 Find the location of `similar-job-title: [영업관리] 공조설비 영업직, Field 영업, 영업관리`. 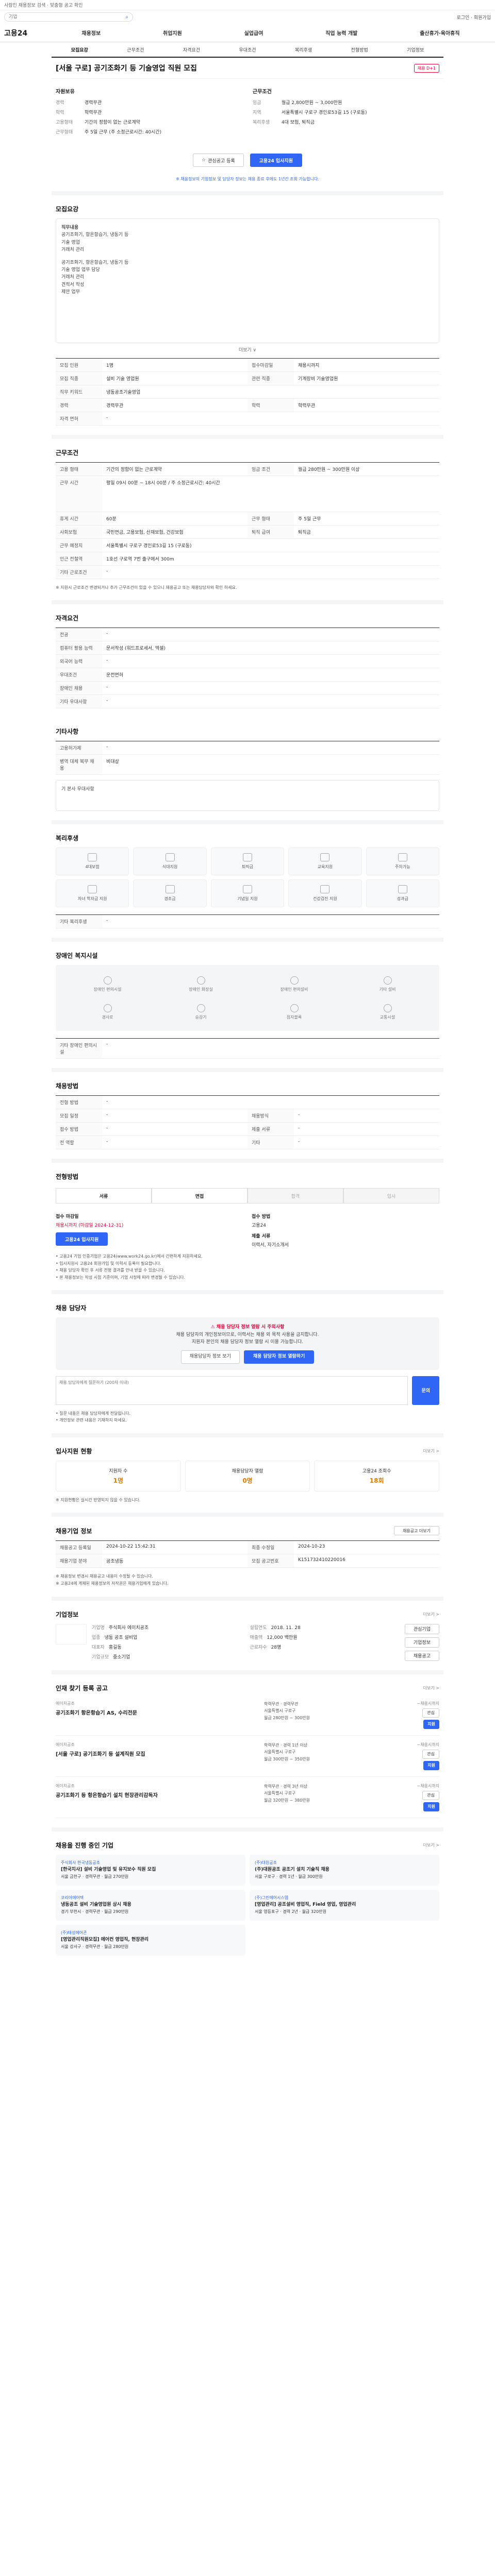

similar-job-title: [영업관리] 공조설비 영업직, Field 영업, 영업관리 is located at coordinates (344, 1904).